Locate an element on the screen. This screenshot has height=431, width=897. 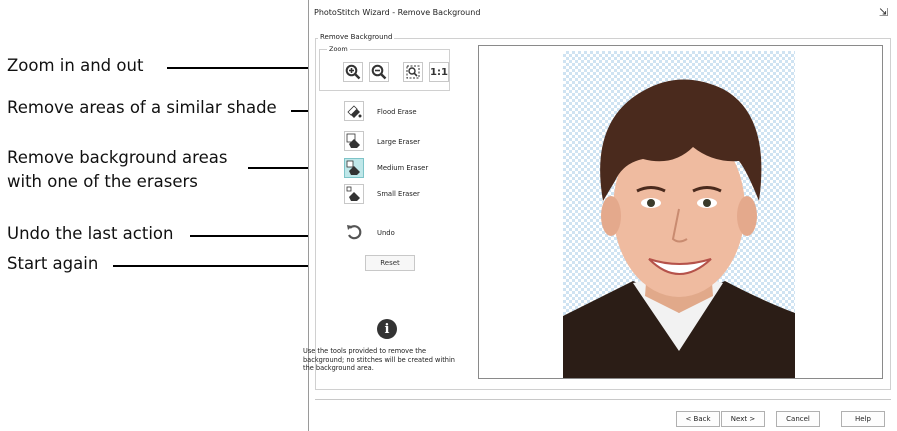
footer-divider is located at coordinates (603, 399).